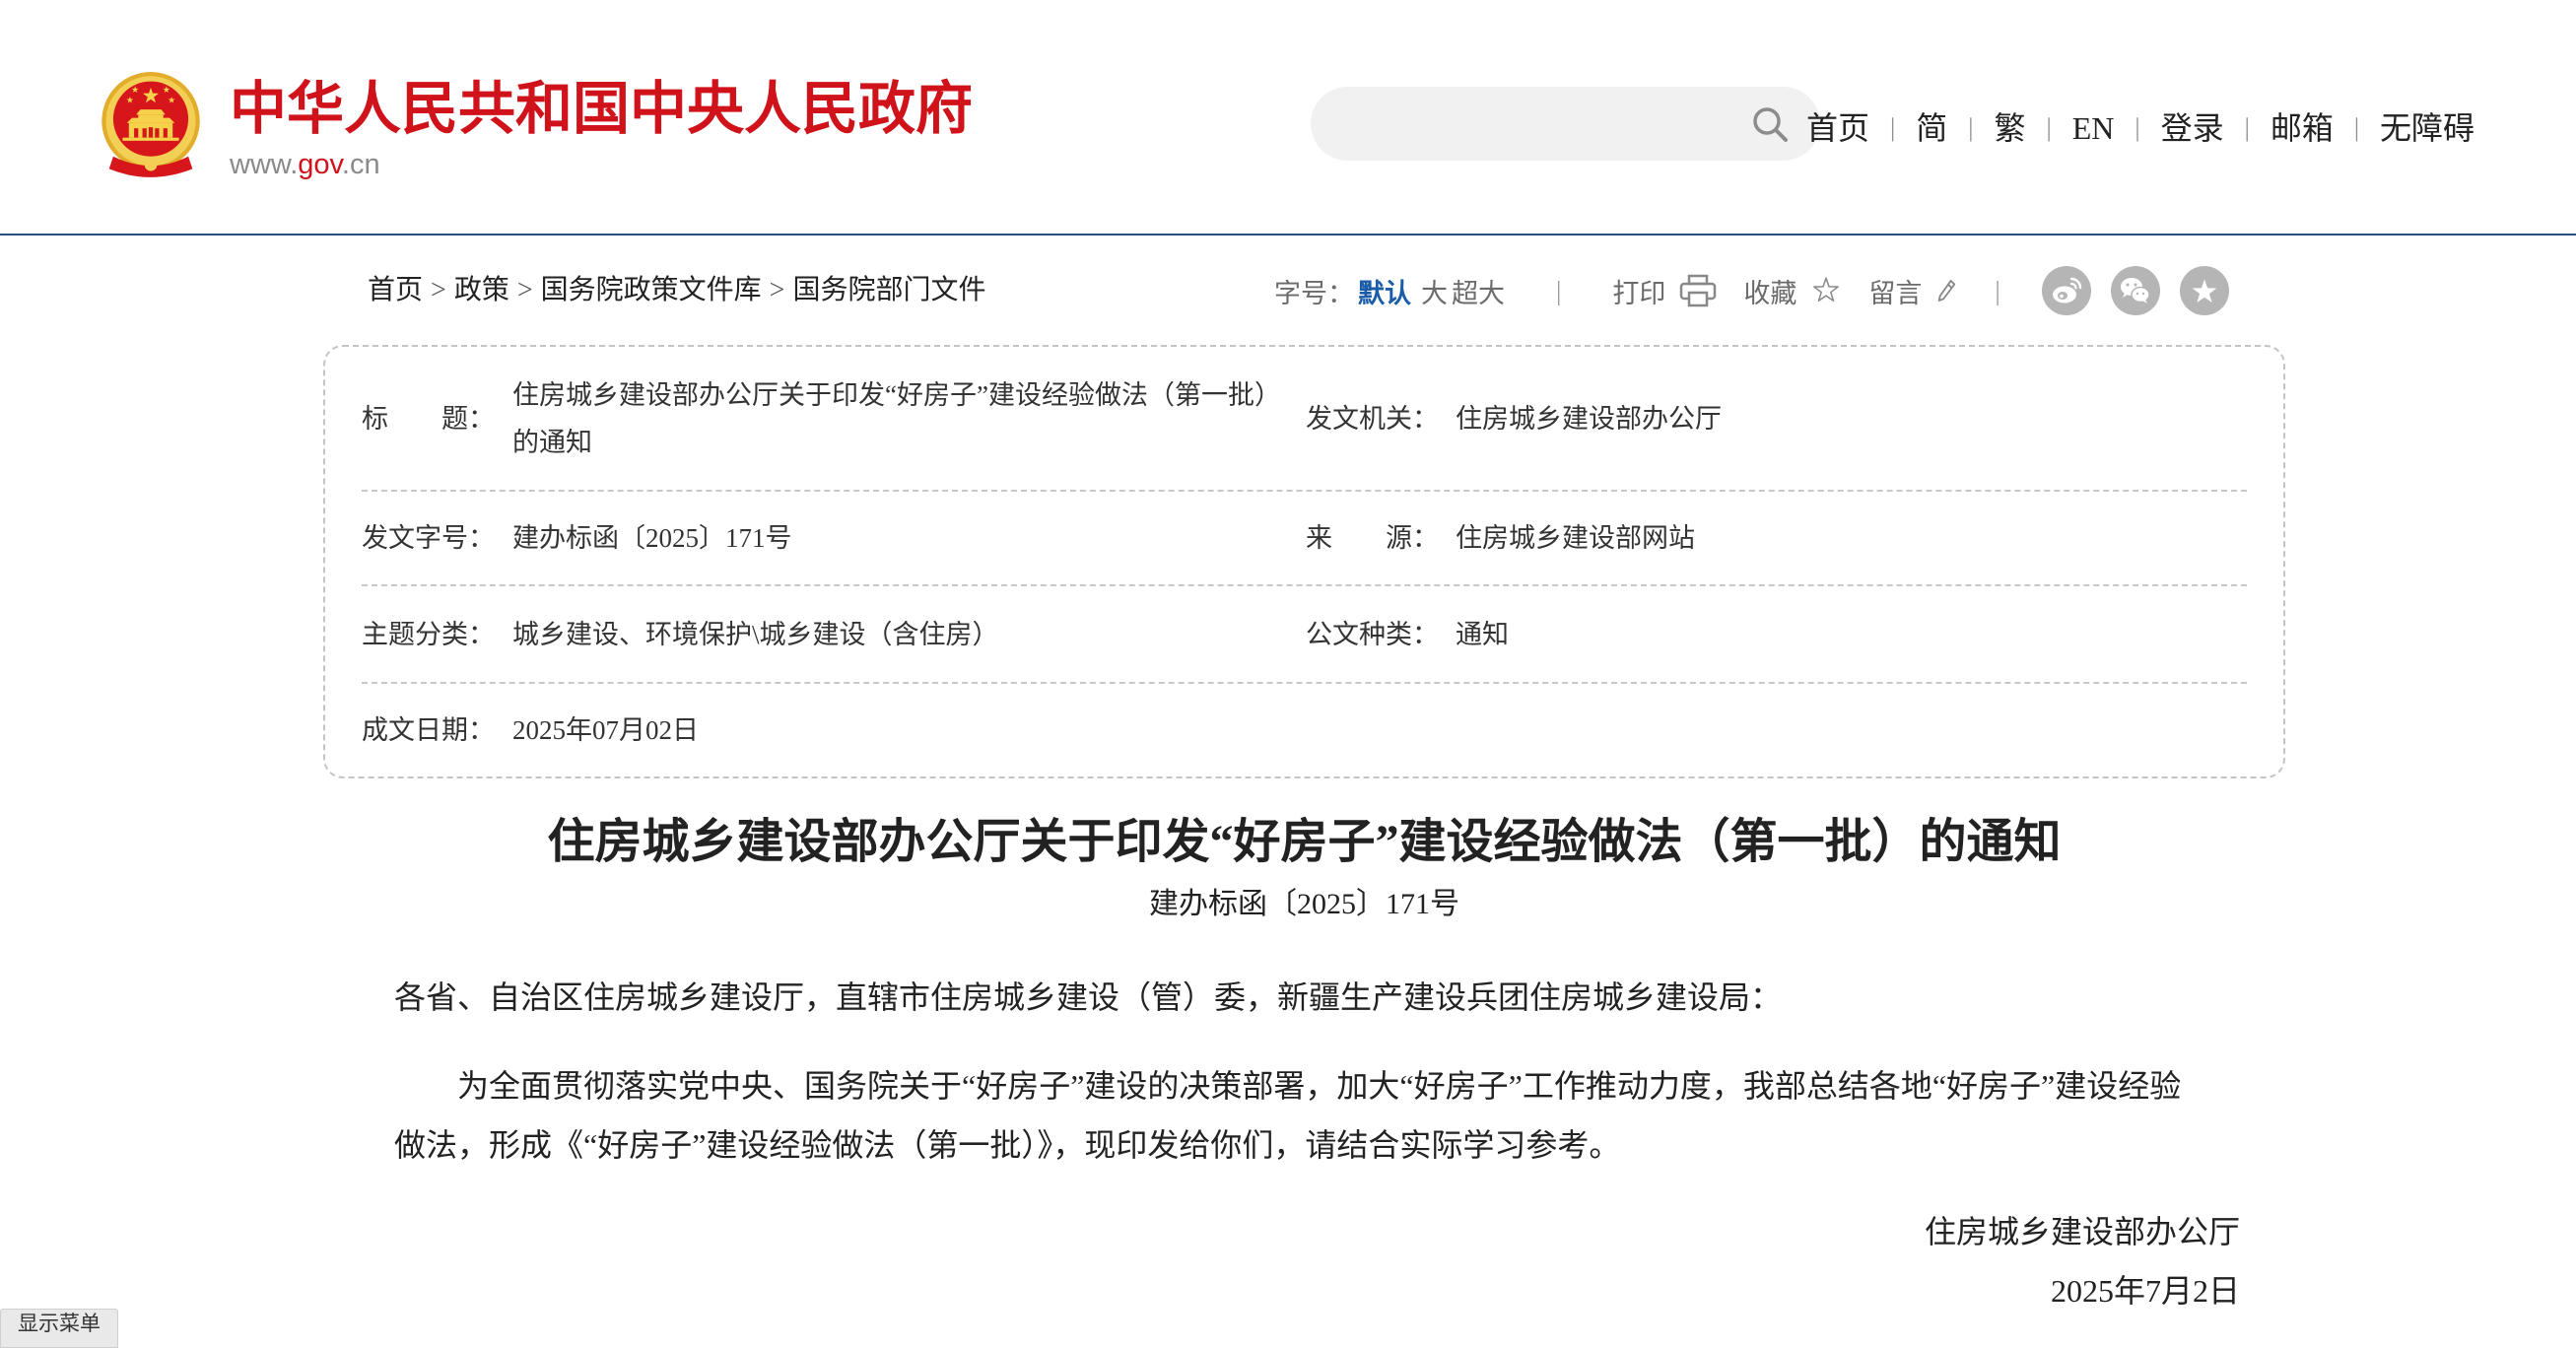 This screenshot has height=1348, width=2576. I want to click on nav-simplified-chinese: 简, so click(1931, 128).